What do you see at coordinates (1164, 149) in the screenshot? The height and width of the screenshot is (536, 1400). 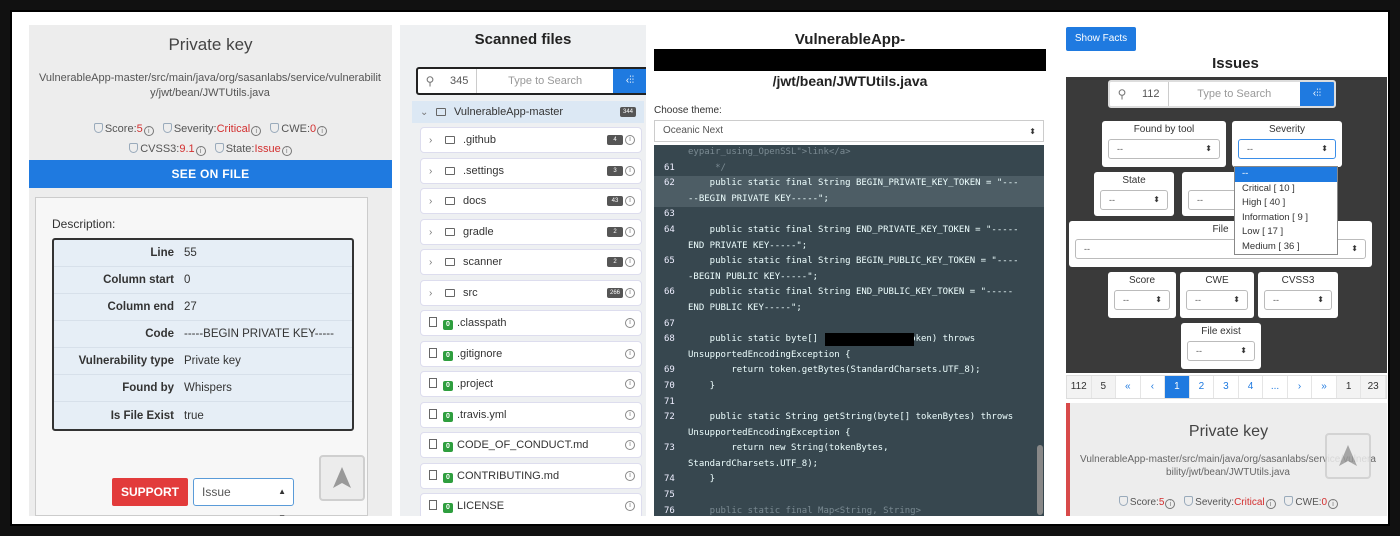 I see `found-by-tool-select: -- ⬍` at bounding box center [1164, 149].